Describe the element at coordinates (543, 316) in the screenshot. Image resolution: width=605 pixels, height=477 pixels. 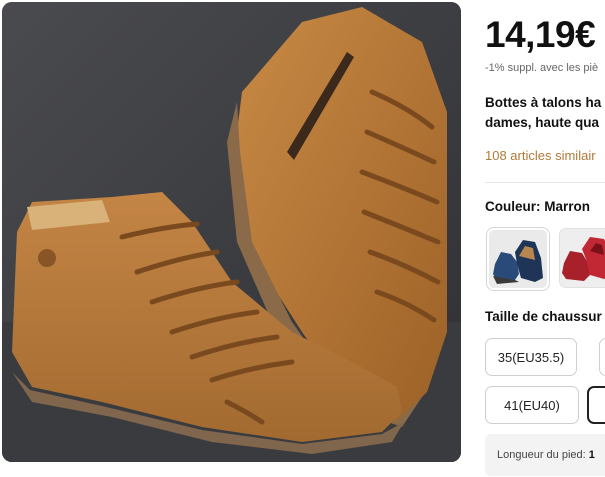
I see `size-label: Taille de chaussur` at that location.